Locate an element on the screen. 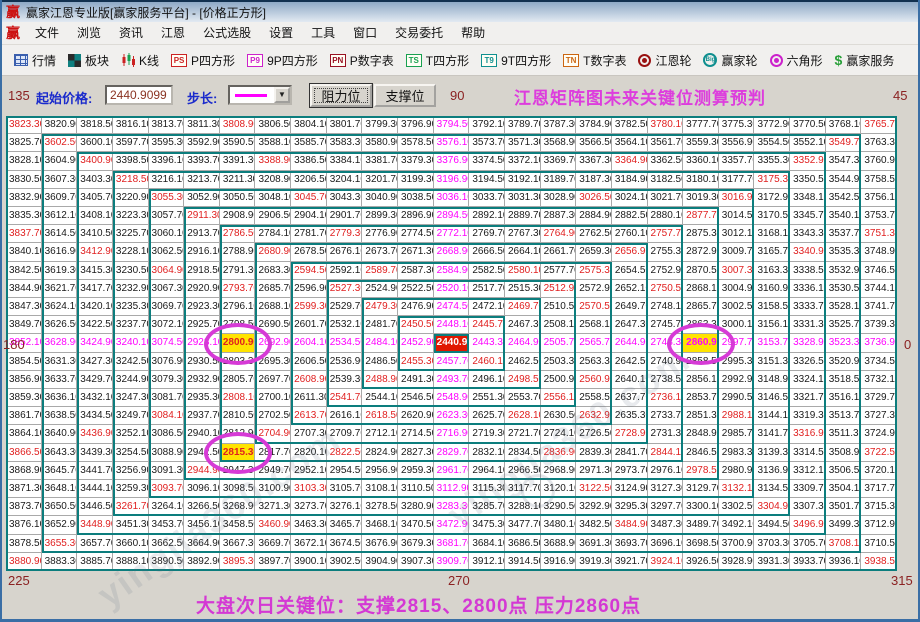  matrix-cell: 2599.30 is located at coordinates (309, 307).